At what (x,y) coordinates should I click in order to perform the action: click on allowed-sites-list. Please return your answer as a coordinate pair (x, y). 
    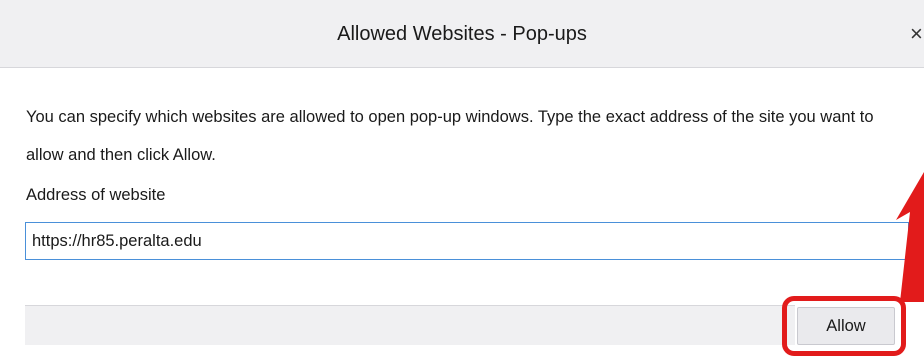
    Looking at the image, I should click on (410, 325).